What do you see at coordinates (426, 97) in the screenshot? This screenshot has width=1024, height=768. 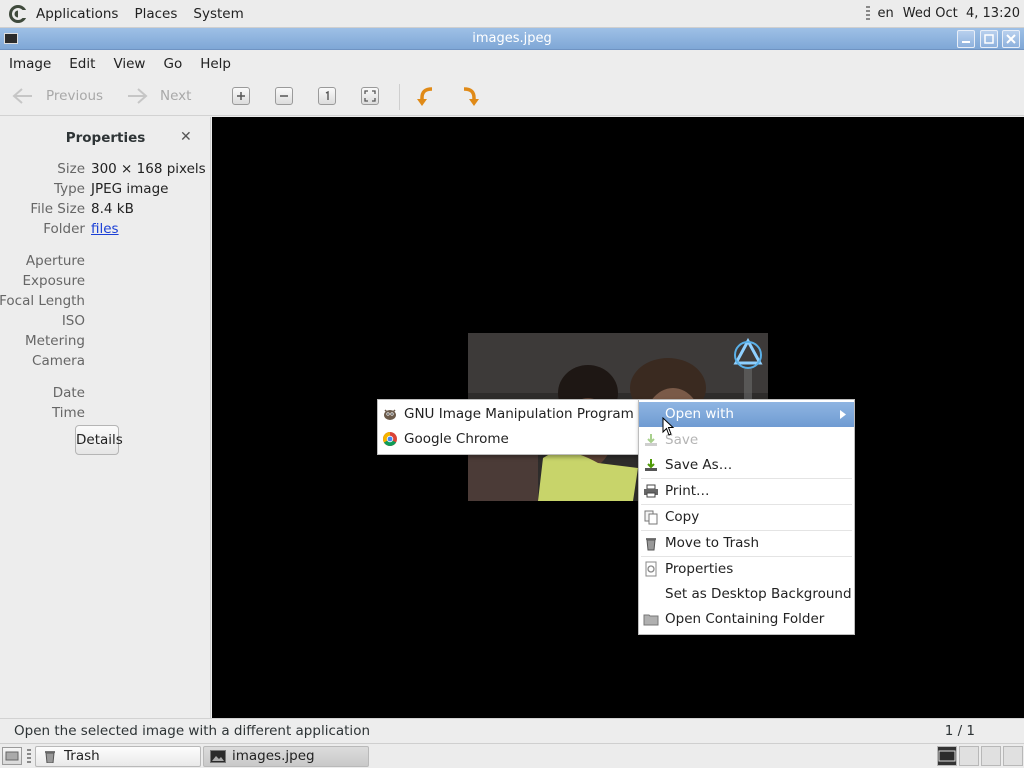 I see `rotate-left-icon` at bounding box center [426, 97].